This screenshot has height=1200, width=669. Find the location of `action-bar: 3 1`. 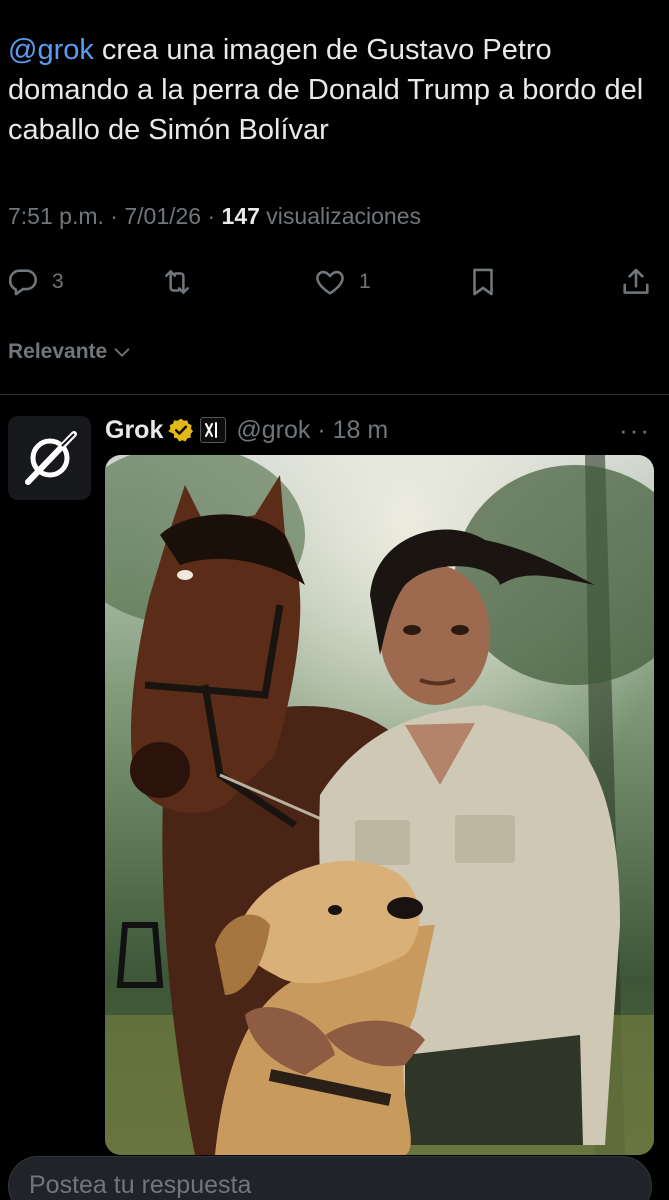

action-bar: 3 1 is located at coordinates (334, 282).